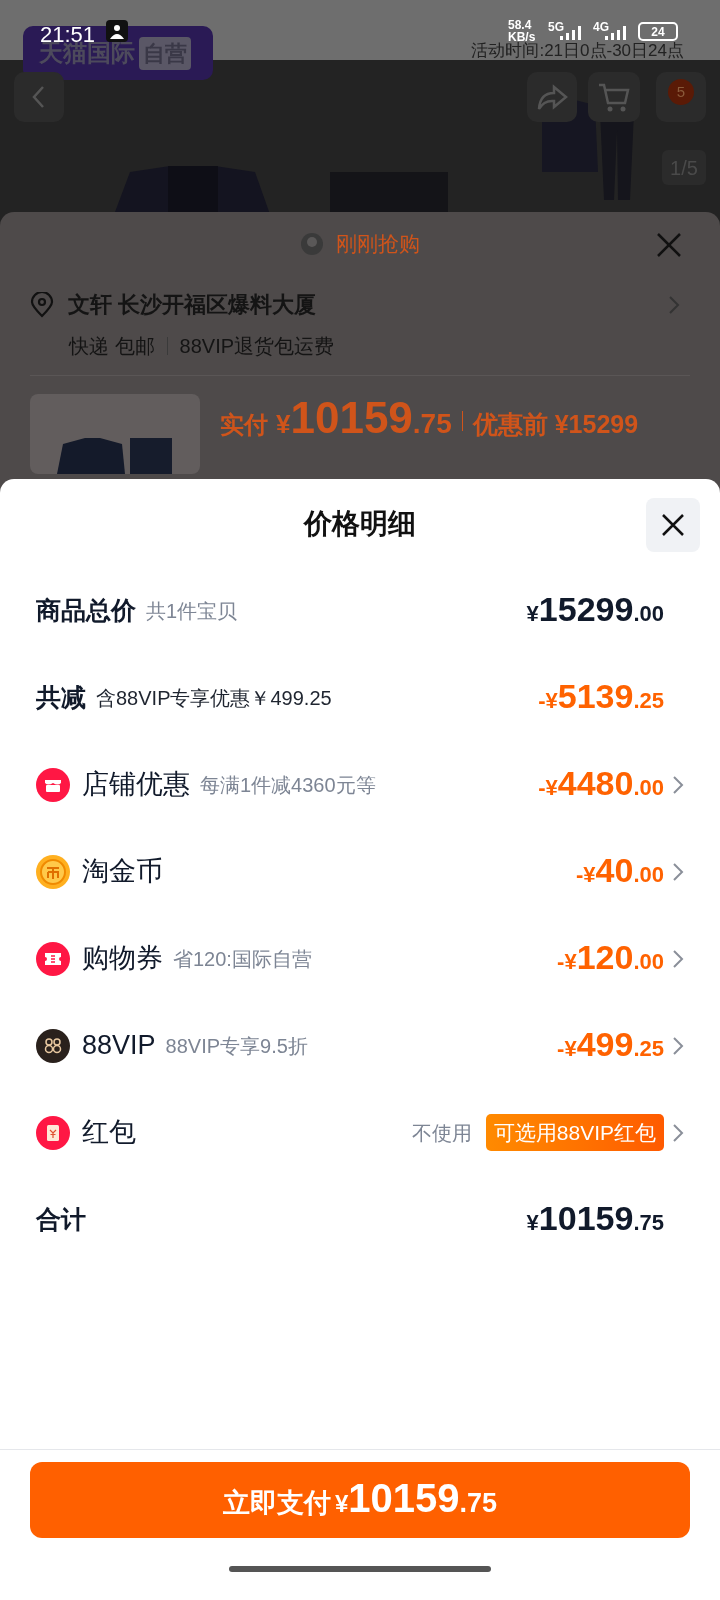 The height and width of the screenshot is (1600, 720). What do you see at coordinates (244, 425) in the screenshot?
I see `price-label: 实付` at bounding box center [244, 425].